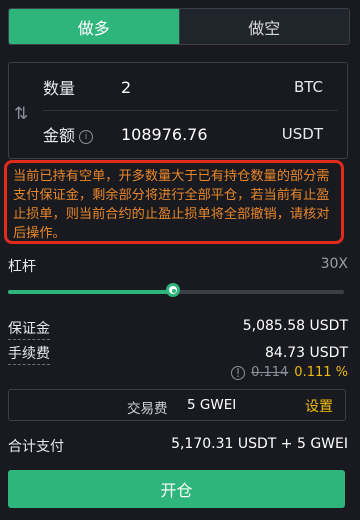 This screenshot has height=520, width=360. I want to click on margin-label: 保证金, so click(29, 329).